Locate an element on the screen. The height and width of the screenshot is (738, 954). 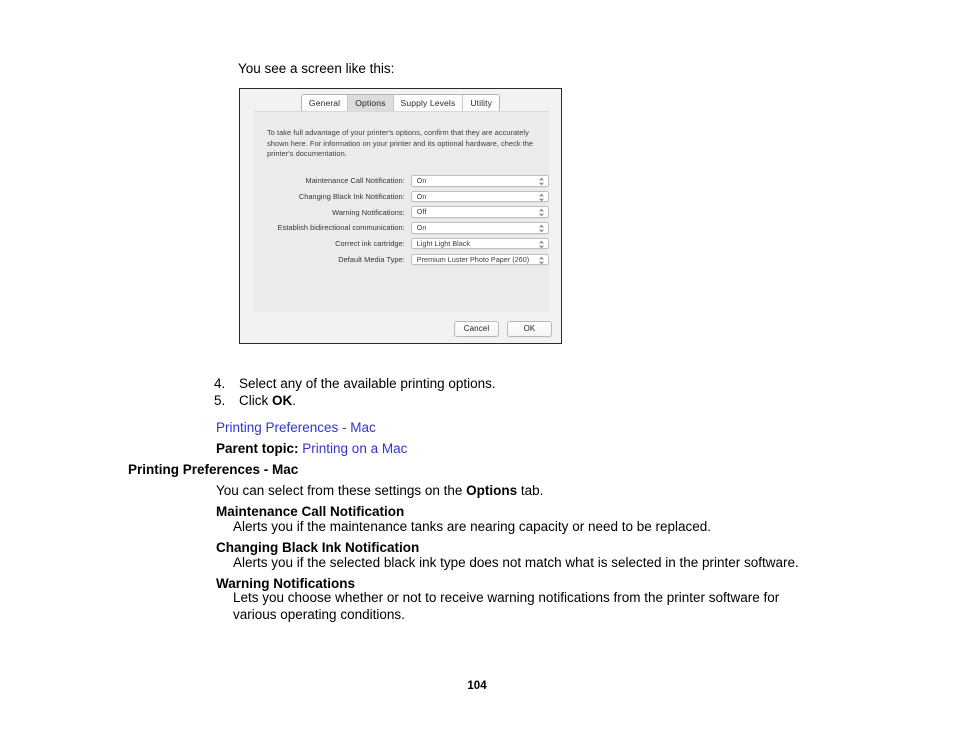
tab-utility: Utility is located at coordinates (481, 102).